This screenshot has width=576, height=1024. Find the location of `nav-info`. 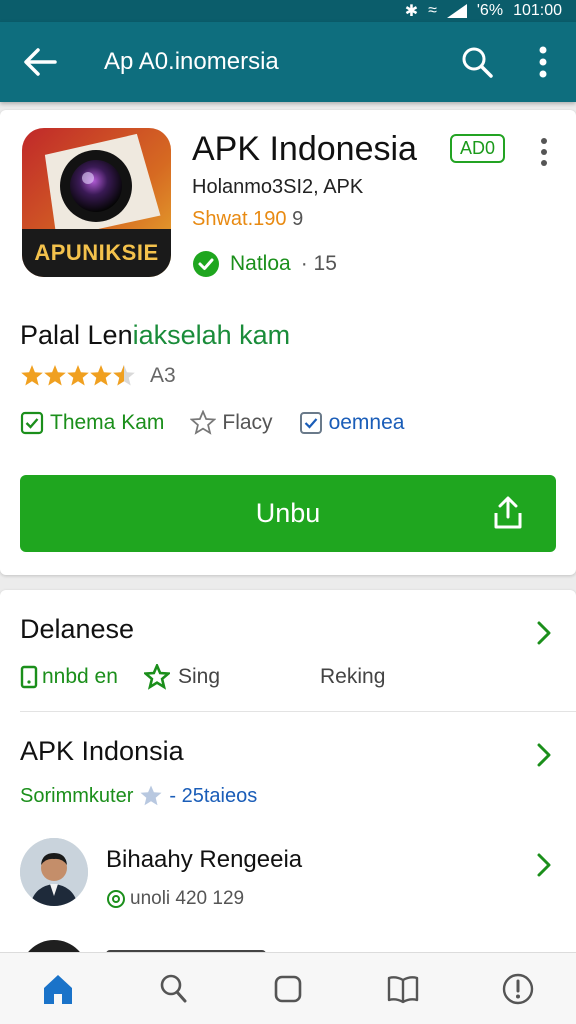

nav-info is located at coordinates (518, 989).